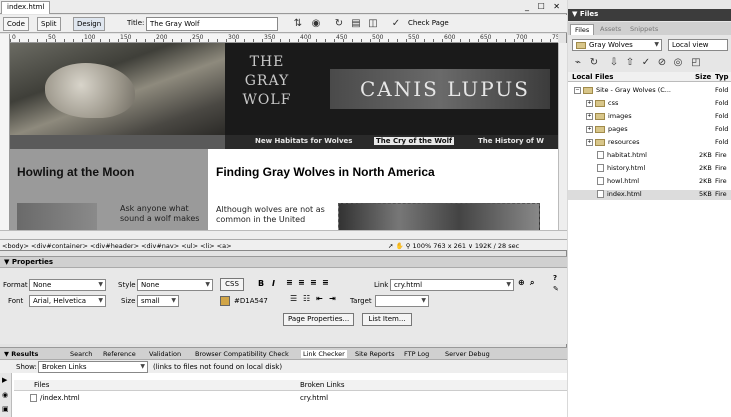 Image resolution: width=731 pixels, height=417 pixels. Describe the element at coordinates (313, 282) in the screenshot. I see `align-right-icon: ≡` at that location.